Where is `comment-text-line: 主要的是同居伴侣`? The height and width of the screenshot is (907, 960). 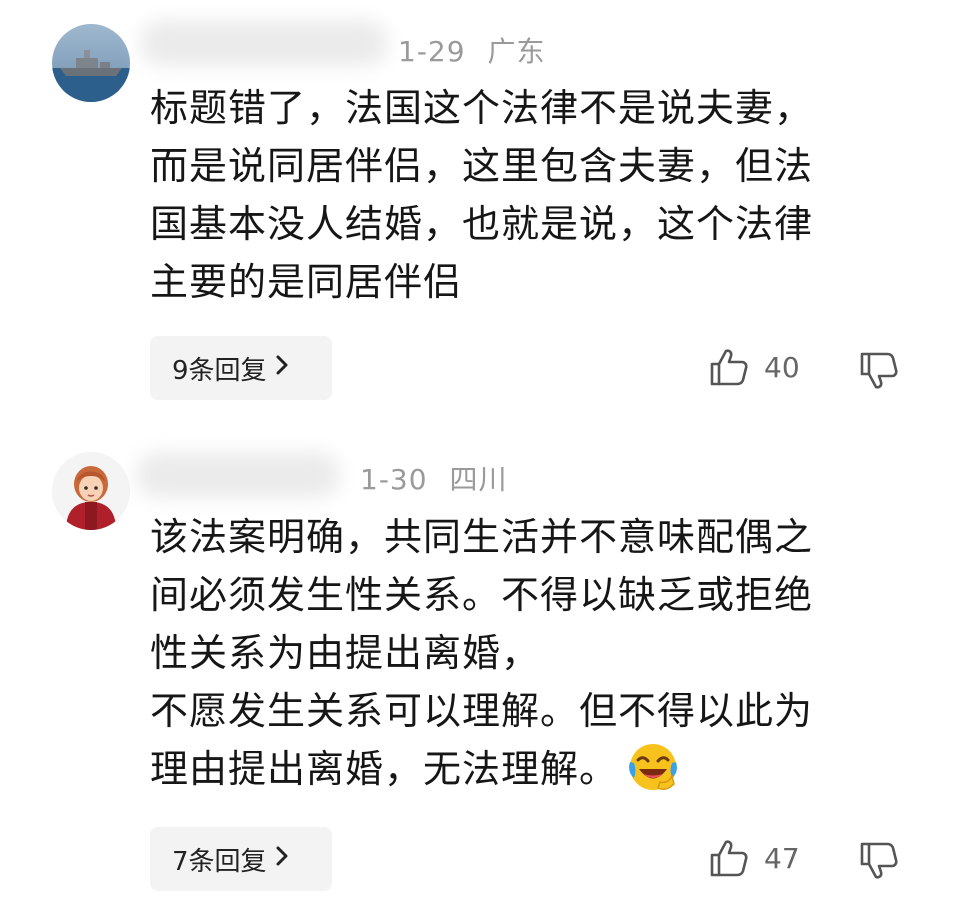
comment-text-line: 主要的是同居伴侣 is located at coordinates (306, 282).